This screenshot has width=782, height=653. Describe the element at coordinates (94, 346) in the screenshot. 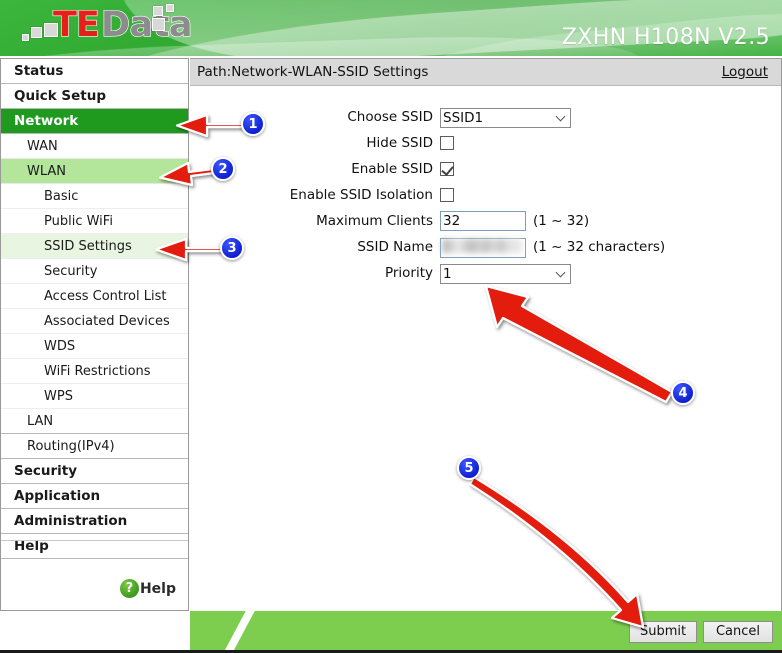

I see `sidebar-item-wds: WDS` at that location.